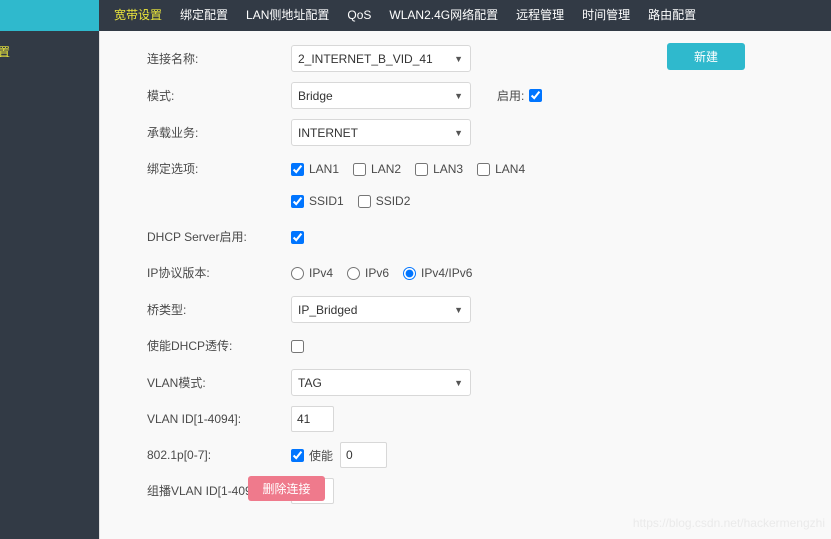 This screenshot has height=539, width=831. I want to click on lan1-checkbox, so click(297, 169).